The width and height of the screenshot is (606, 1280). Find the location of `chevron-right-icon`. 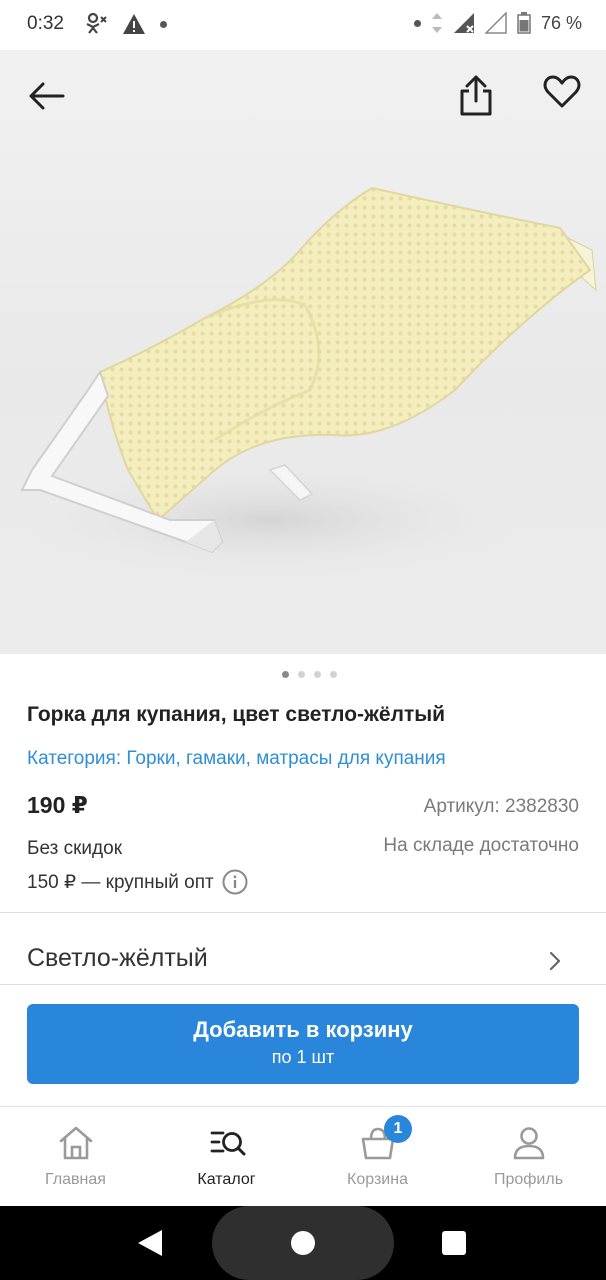

chevron-right-icon is located at coordinates (555, 961).